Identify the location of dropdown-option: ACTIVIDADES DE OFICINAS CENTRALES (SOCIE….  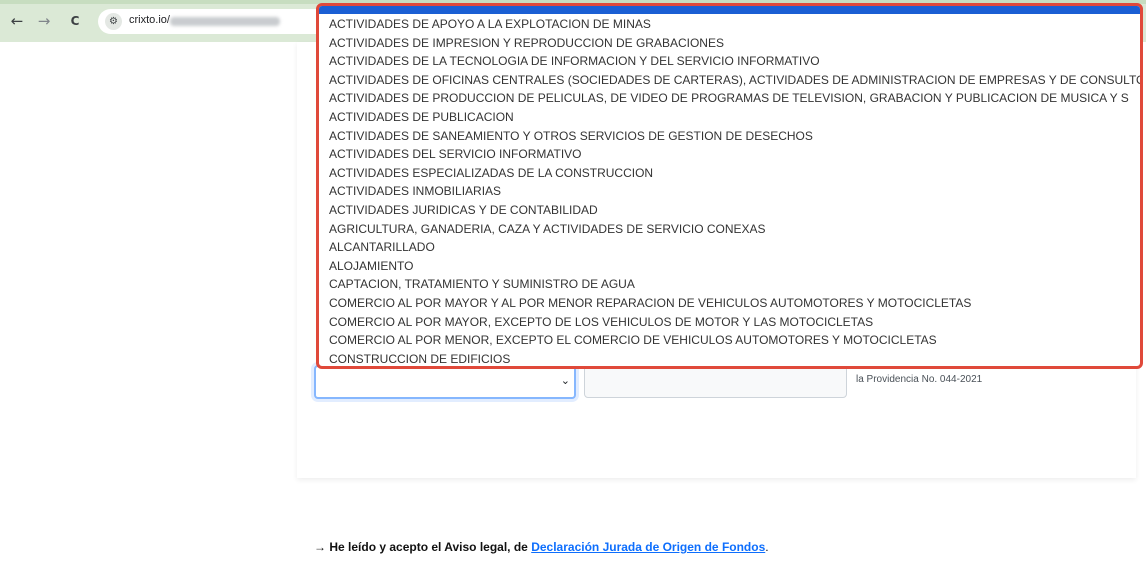
(734, 80).